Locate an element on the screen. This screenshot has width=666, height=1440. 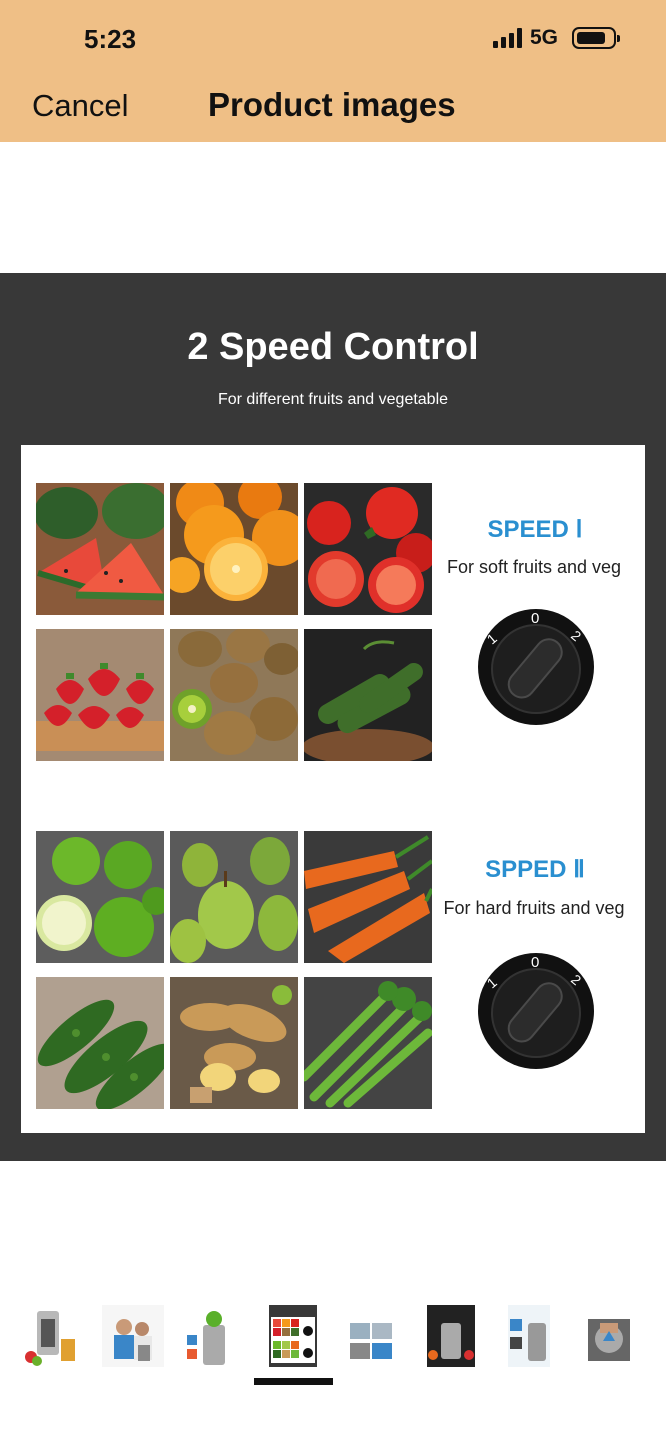
speed-2-description: For hard fruits and veg is located at coordinates (534, 908).